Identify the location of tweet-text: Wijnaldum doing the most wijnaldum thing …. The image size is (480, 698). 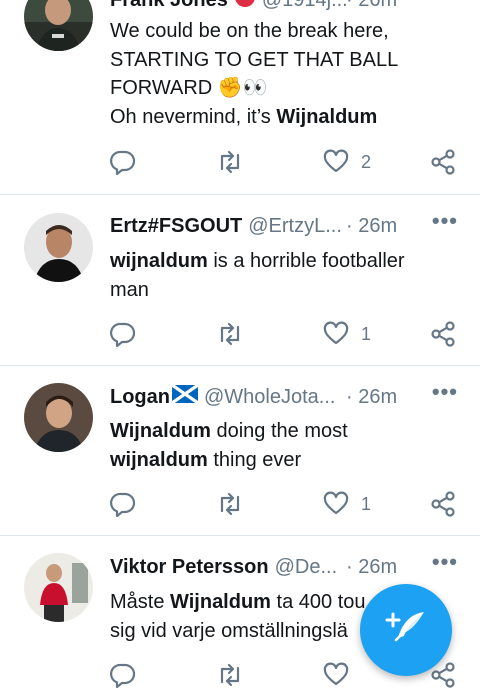
(288, 445).